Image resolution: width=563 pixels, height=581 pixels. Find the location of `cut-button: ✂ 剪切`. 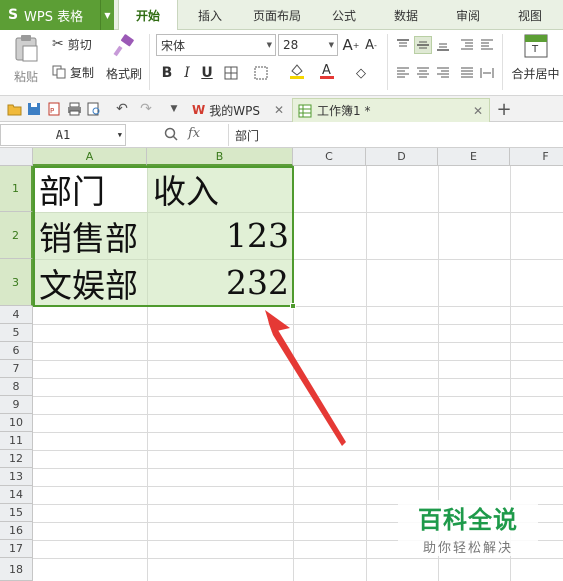

cut-button: ✂ 剪切 is located at coordinates (72, 44).